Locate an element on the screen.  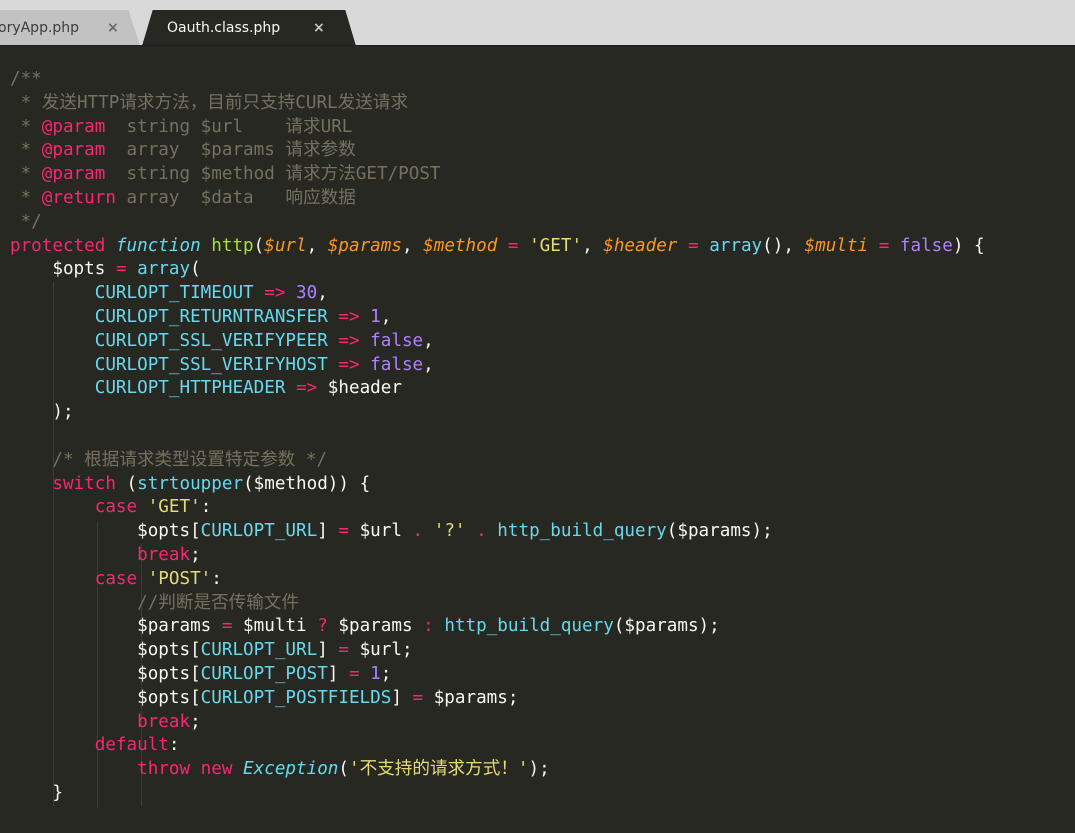
tab-oauth-class: Oauth.class.php × is located at coordinates (249, 28).